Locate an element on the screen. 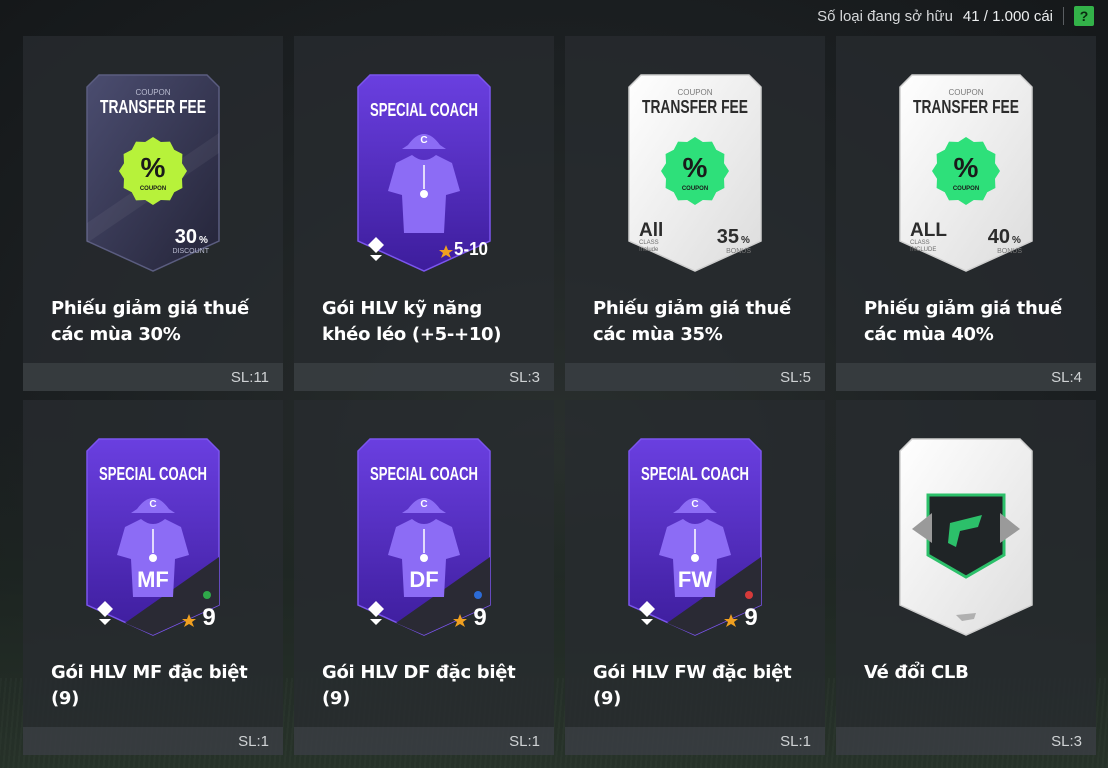  item-quantity: SL:5 is located at coordinates (795, 377).